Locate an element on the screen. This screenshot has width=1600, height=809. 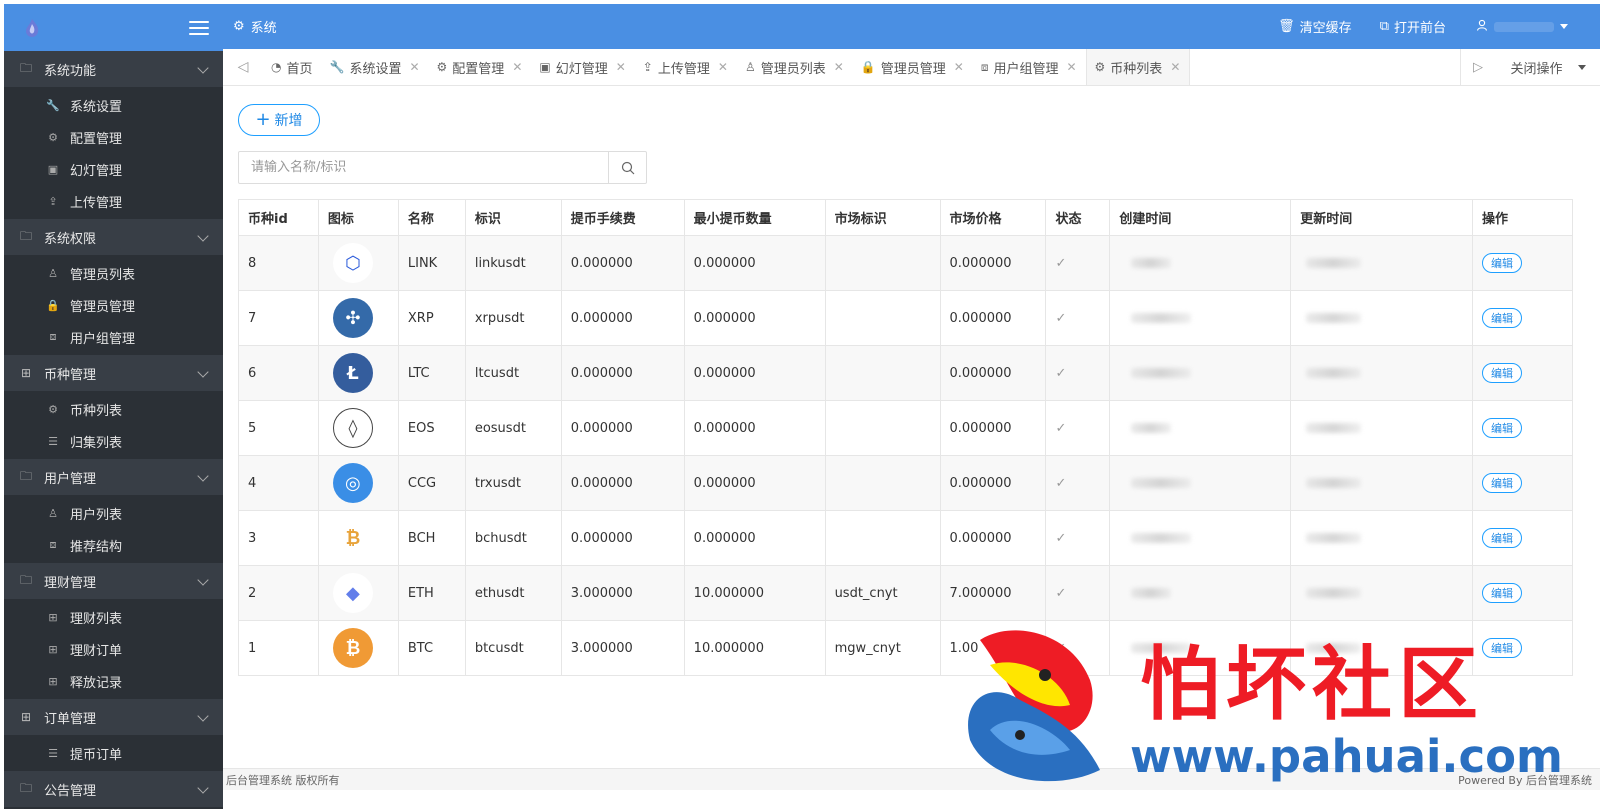
search-button is located at coordinates (627, 167).